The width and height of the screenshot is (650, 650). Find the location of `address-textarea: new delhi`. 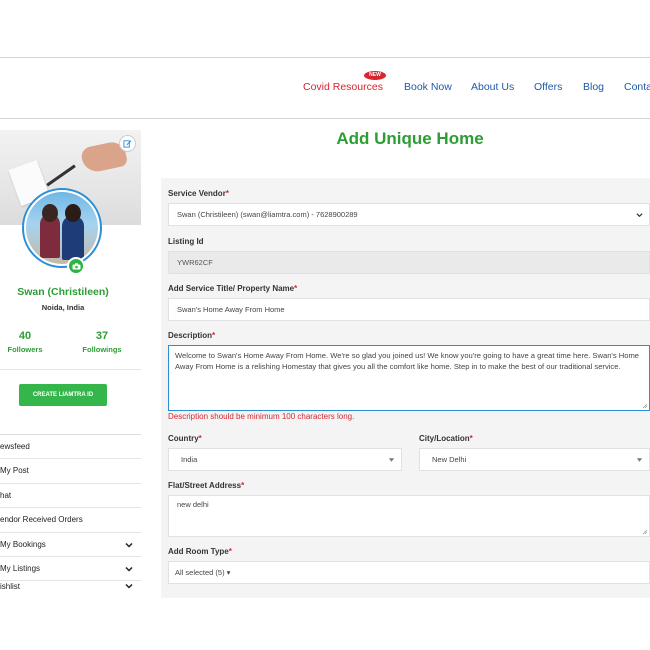

address-textarea: new delhi is located at coordinates (409, 516).